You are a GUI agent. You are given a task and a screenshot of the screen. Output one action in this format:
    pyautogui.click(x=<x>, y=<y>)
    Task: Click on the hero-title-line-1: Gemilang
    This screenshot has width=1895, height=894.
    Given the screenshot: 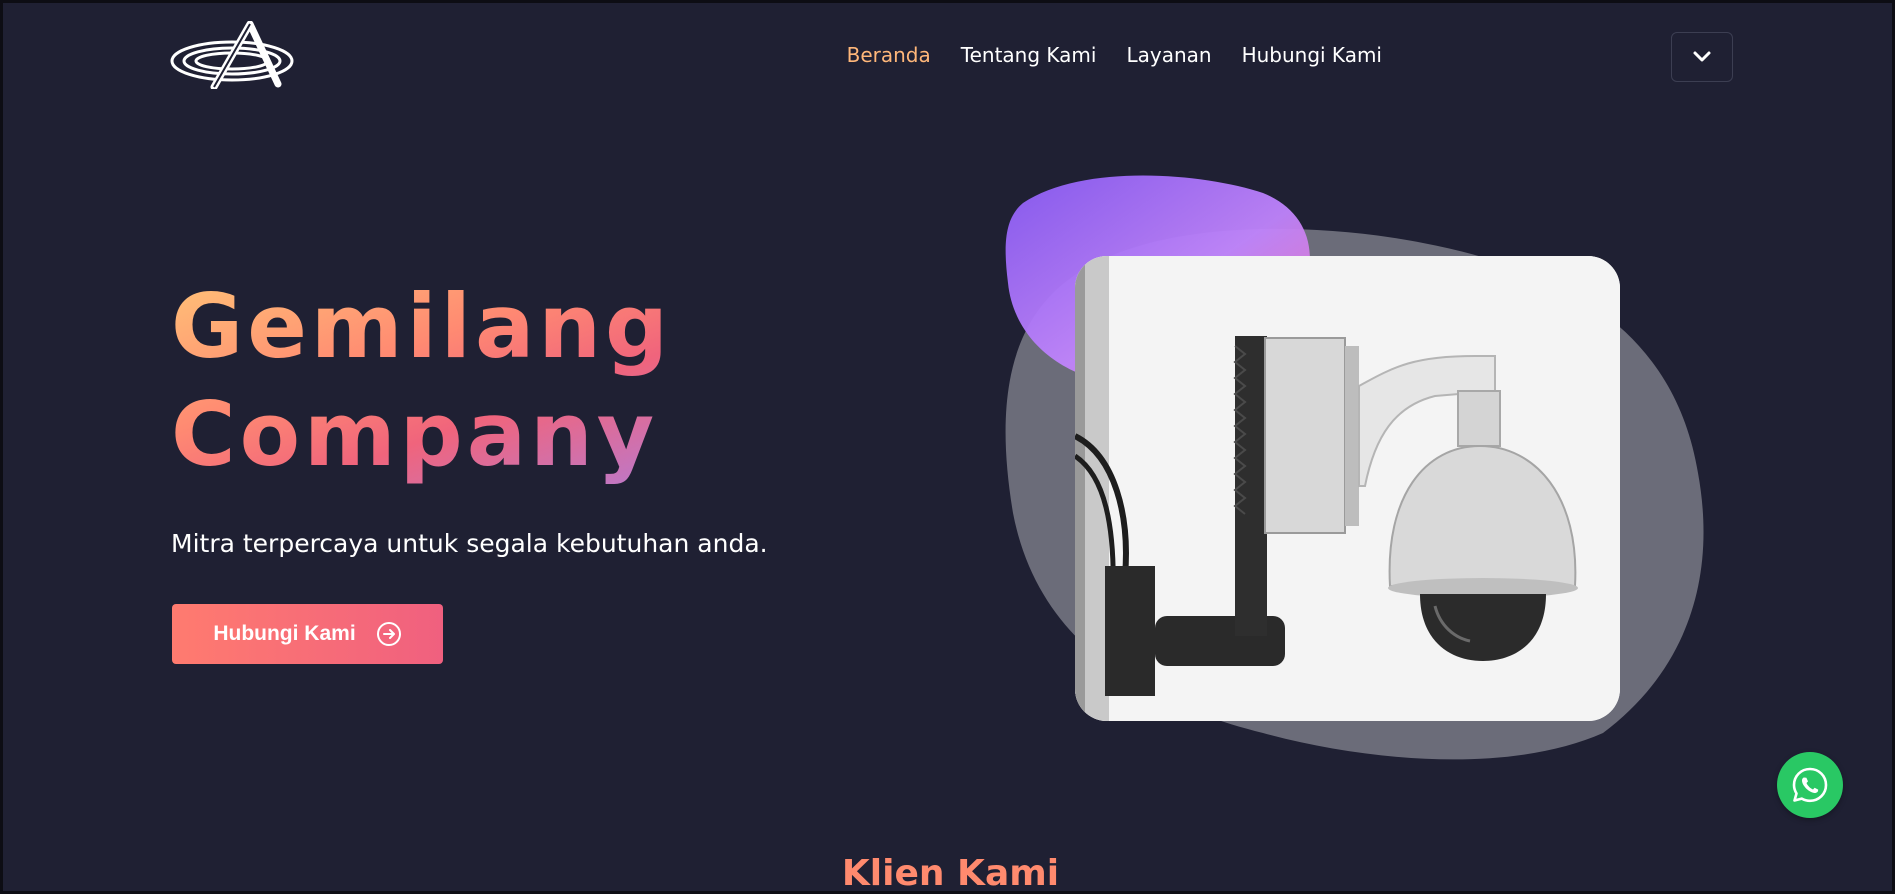 What is the action you would take?
    pyautogui.click(x=421, y=326)
    